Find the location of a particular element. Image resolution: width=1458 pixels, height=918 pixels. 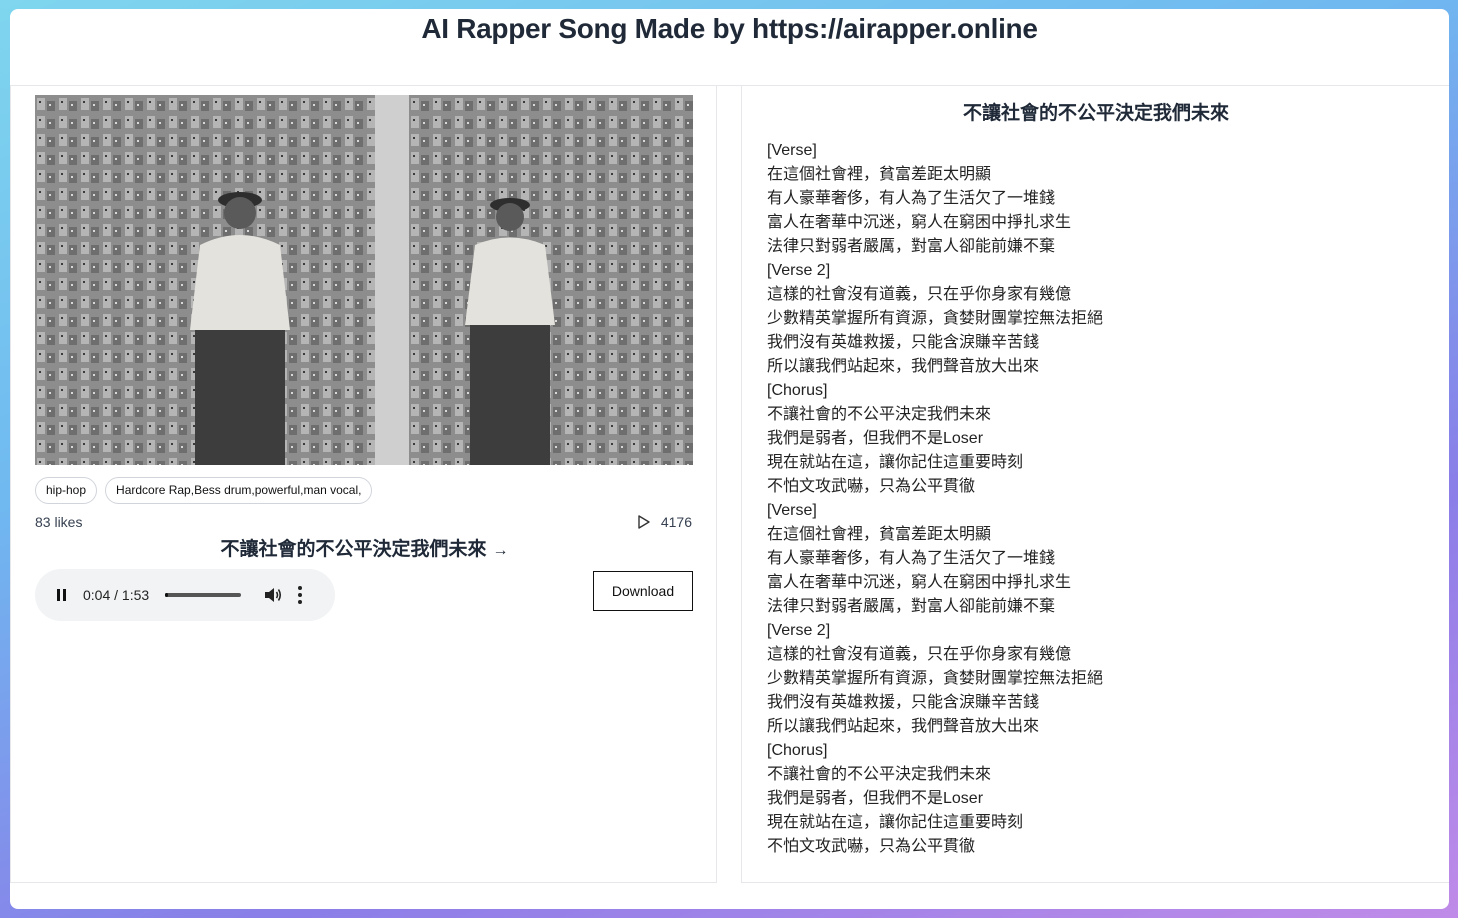

audio-player: 0:04 / 1:53 is located at coordinates (185, 595).